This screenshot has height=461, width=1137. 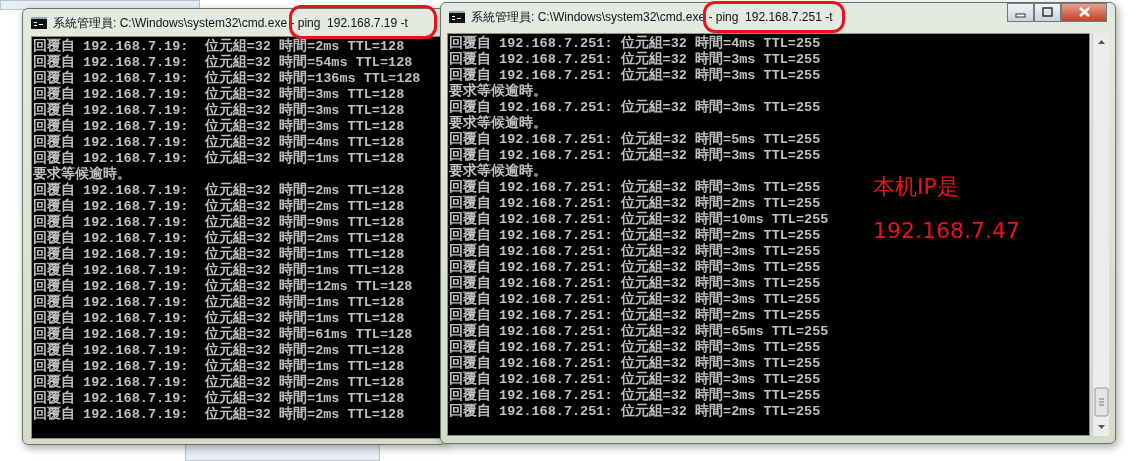 What do you see at coordinates (916, 187) in the screenshot?
I see `annotation-text: 本机IP是` at bounding box center [916, 187].